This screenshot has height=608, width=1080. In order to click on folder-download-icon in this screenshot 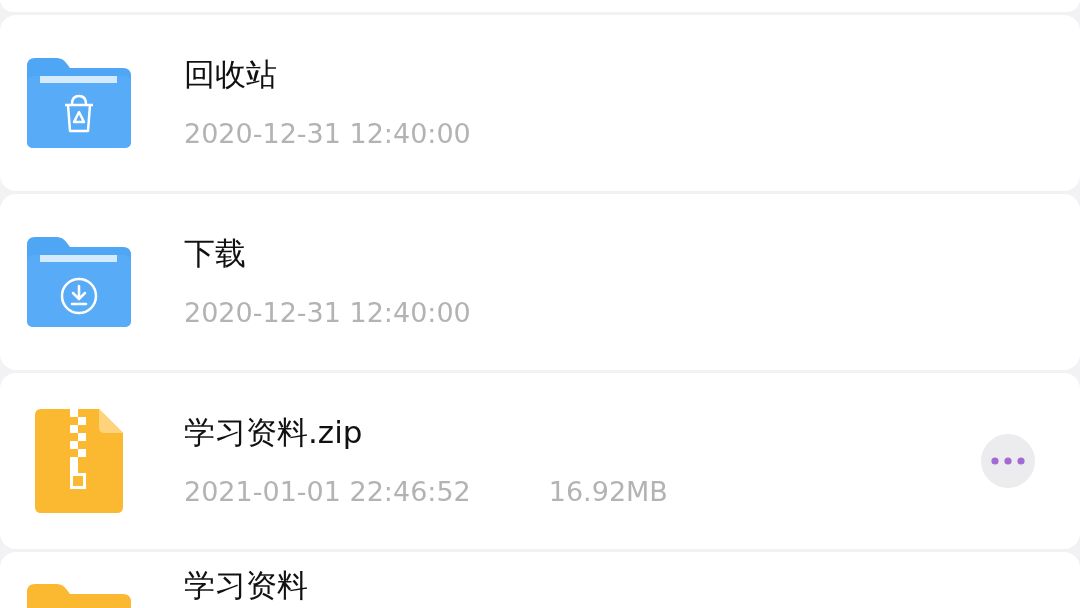, I will do `click(79, 282)`.